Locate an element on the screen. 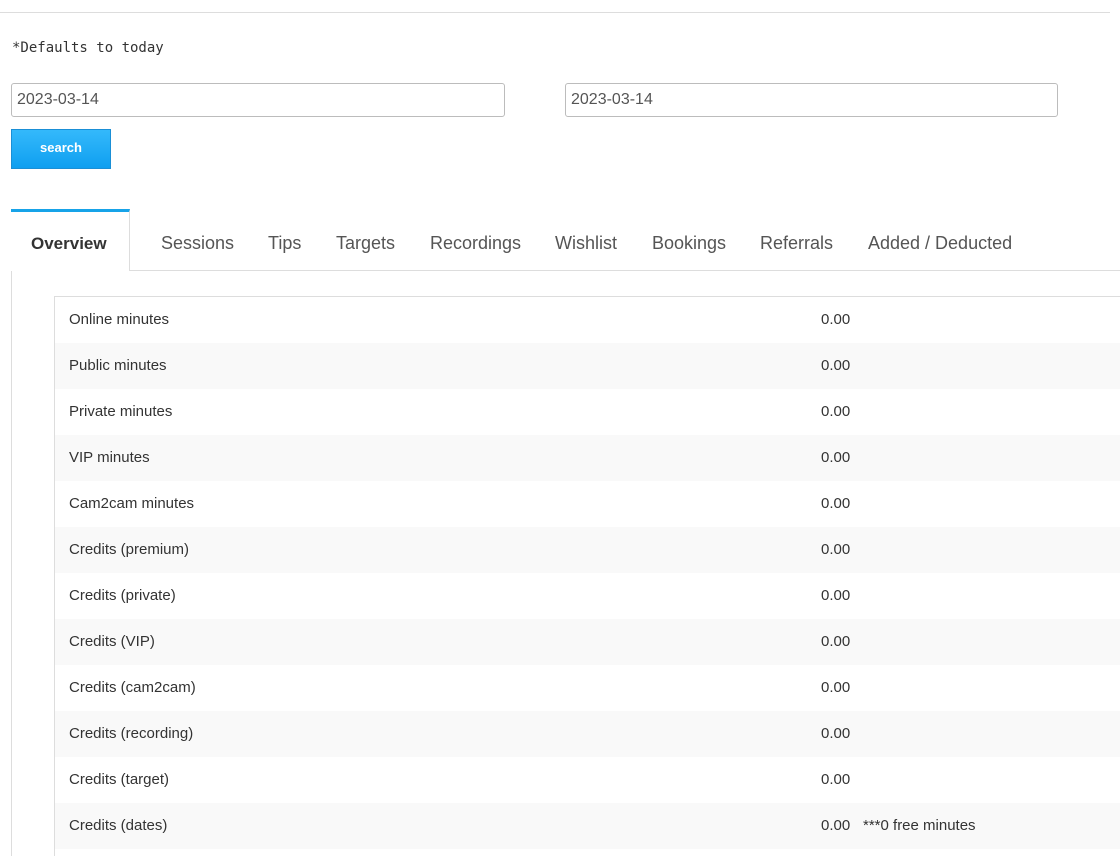  table-row: Credits (premium) 0.00 is located at coordinates (587, 550).